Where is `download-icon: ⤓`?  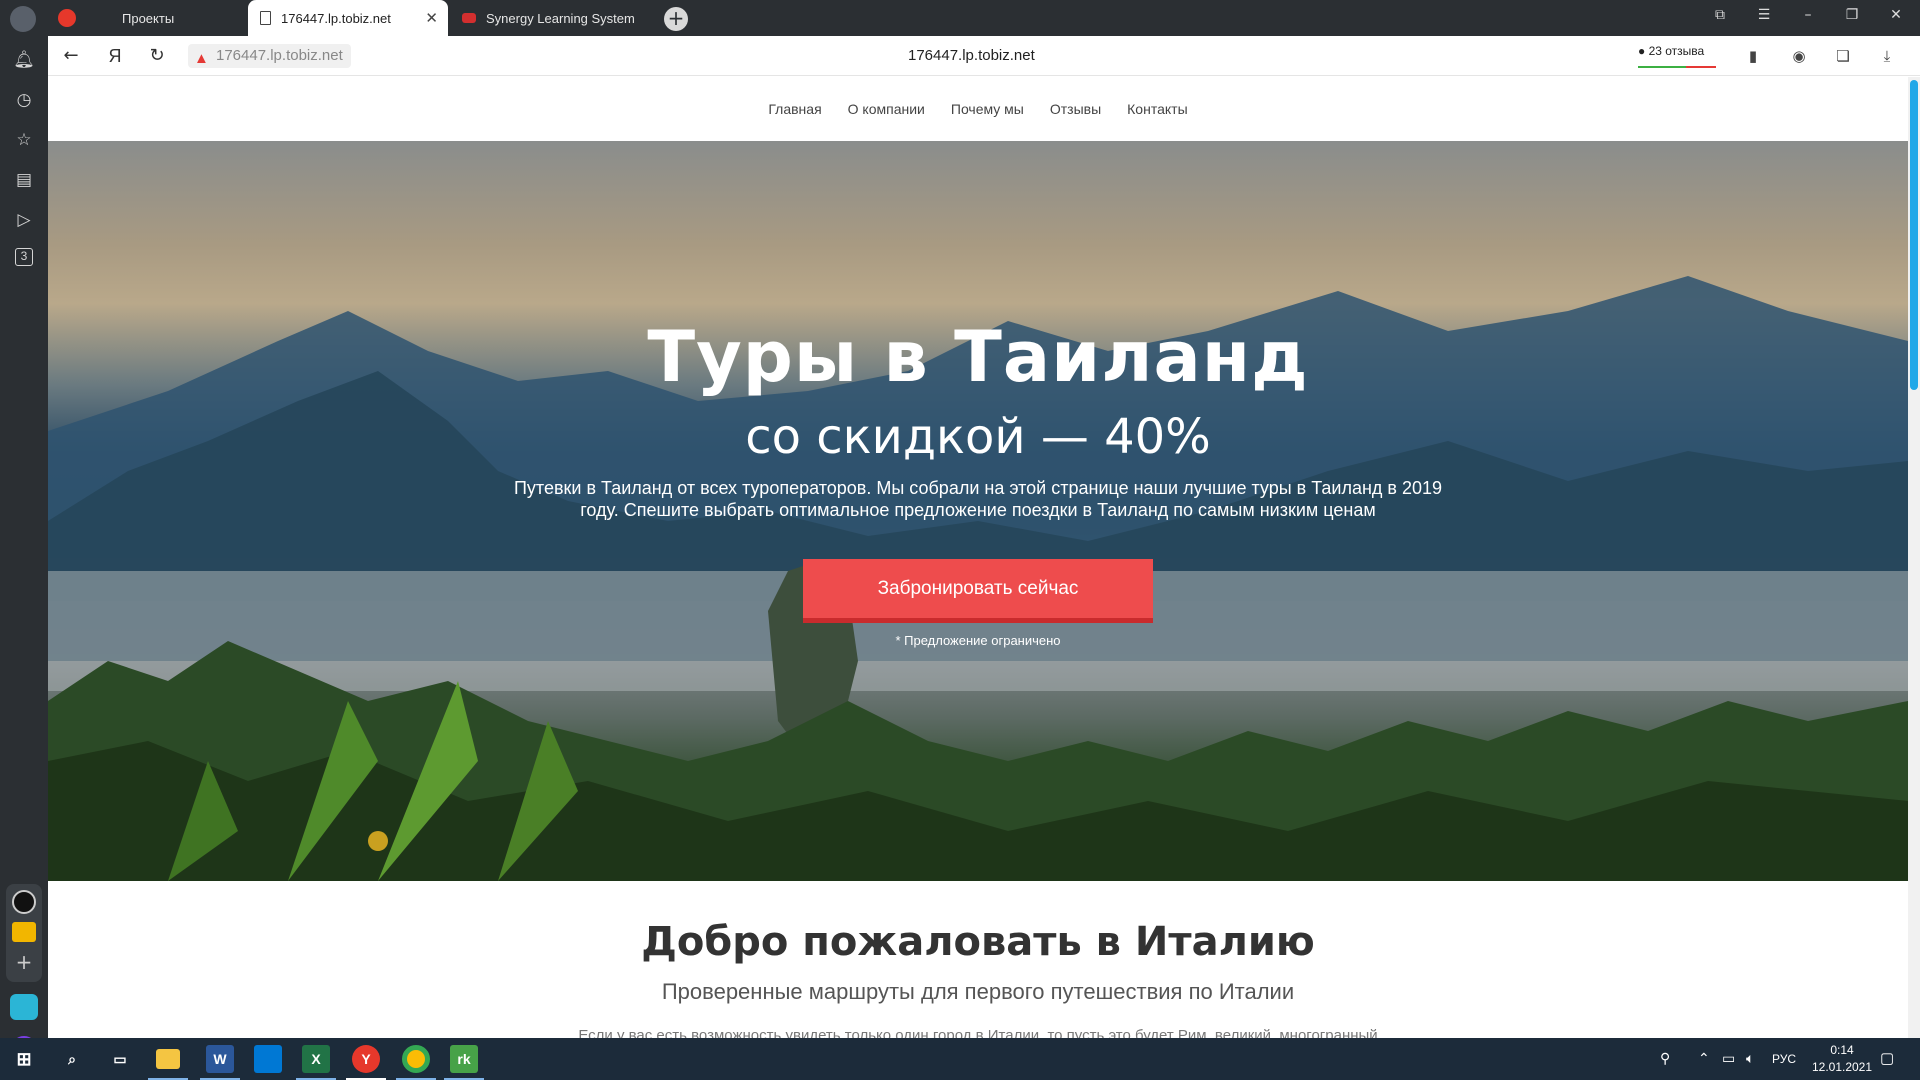
download-icon: ⤓ is located at coordinates (1887, 56).